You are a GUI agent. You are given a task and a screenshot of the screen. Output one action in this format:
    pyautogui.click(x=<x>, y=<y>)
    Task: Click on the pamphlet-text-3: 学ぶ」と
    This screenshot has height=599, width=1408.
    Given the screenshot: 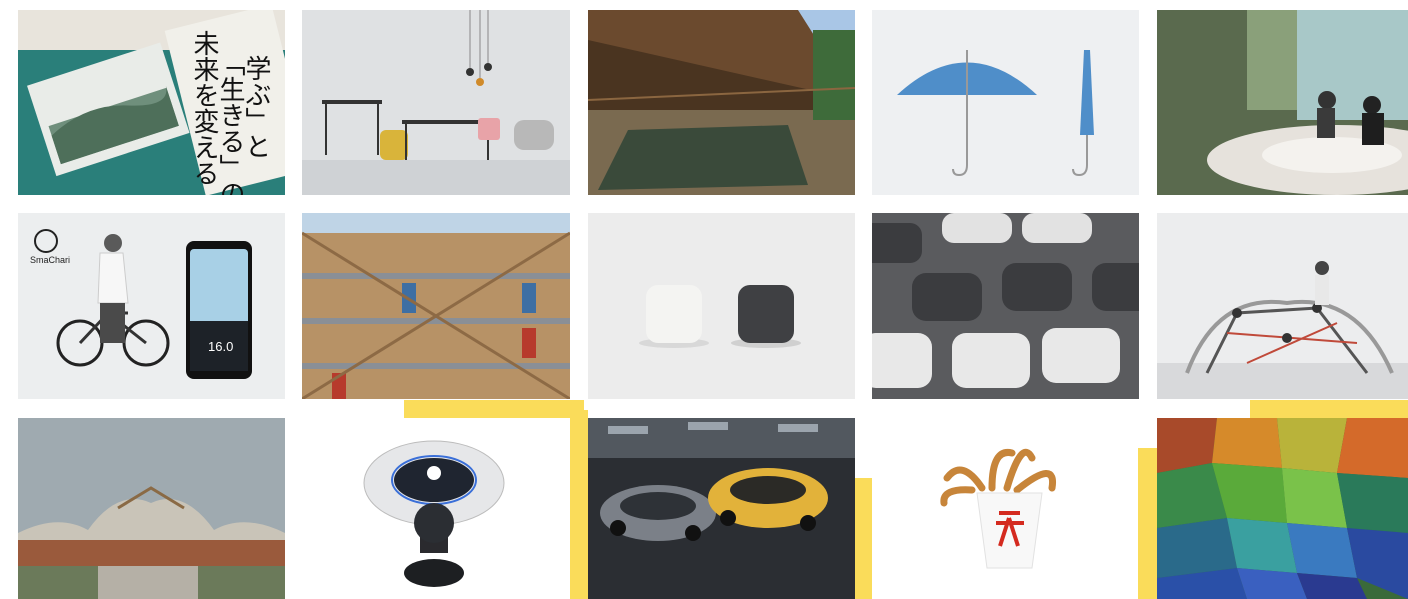 What is the action you would take?
    pyautogui.click(x=256, y=107)
    